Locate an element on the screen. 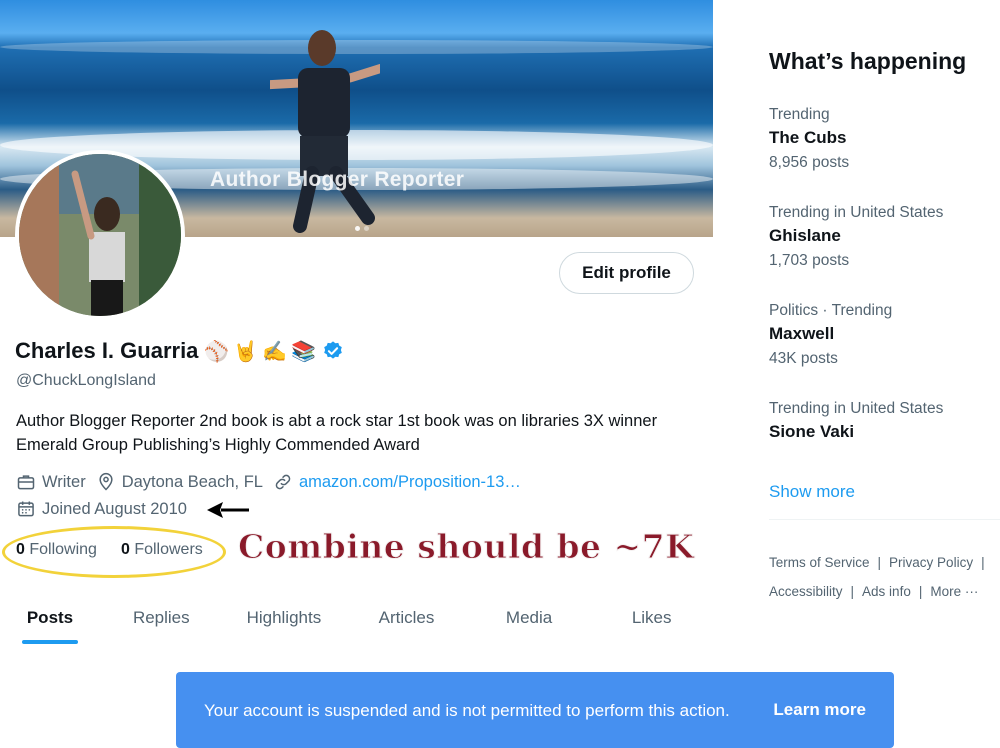 The image size is (1000, 748). joined-date: Joined August 2010 is located at coordinates (101, 509).